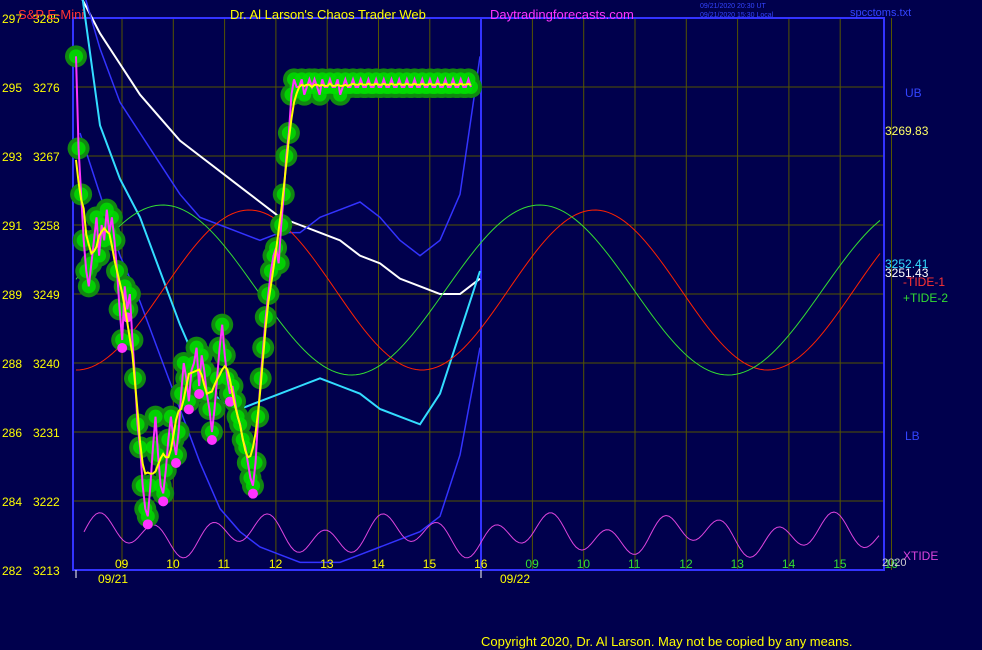 The image size is (982, 650). Describe the element at coordinates (924, 282) in the screenshot. I see `tide1-legend: -TIDE-1` at that location.